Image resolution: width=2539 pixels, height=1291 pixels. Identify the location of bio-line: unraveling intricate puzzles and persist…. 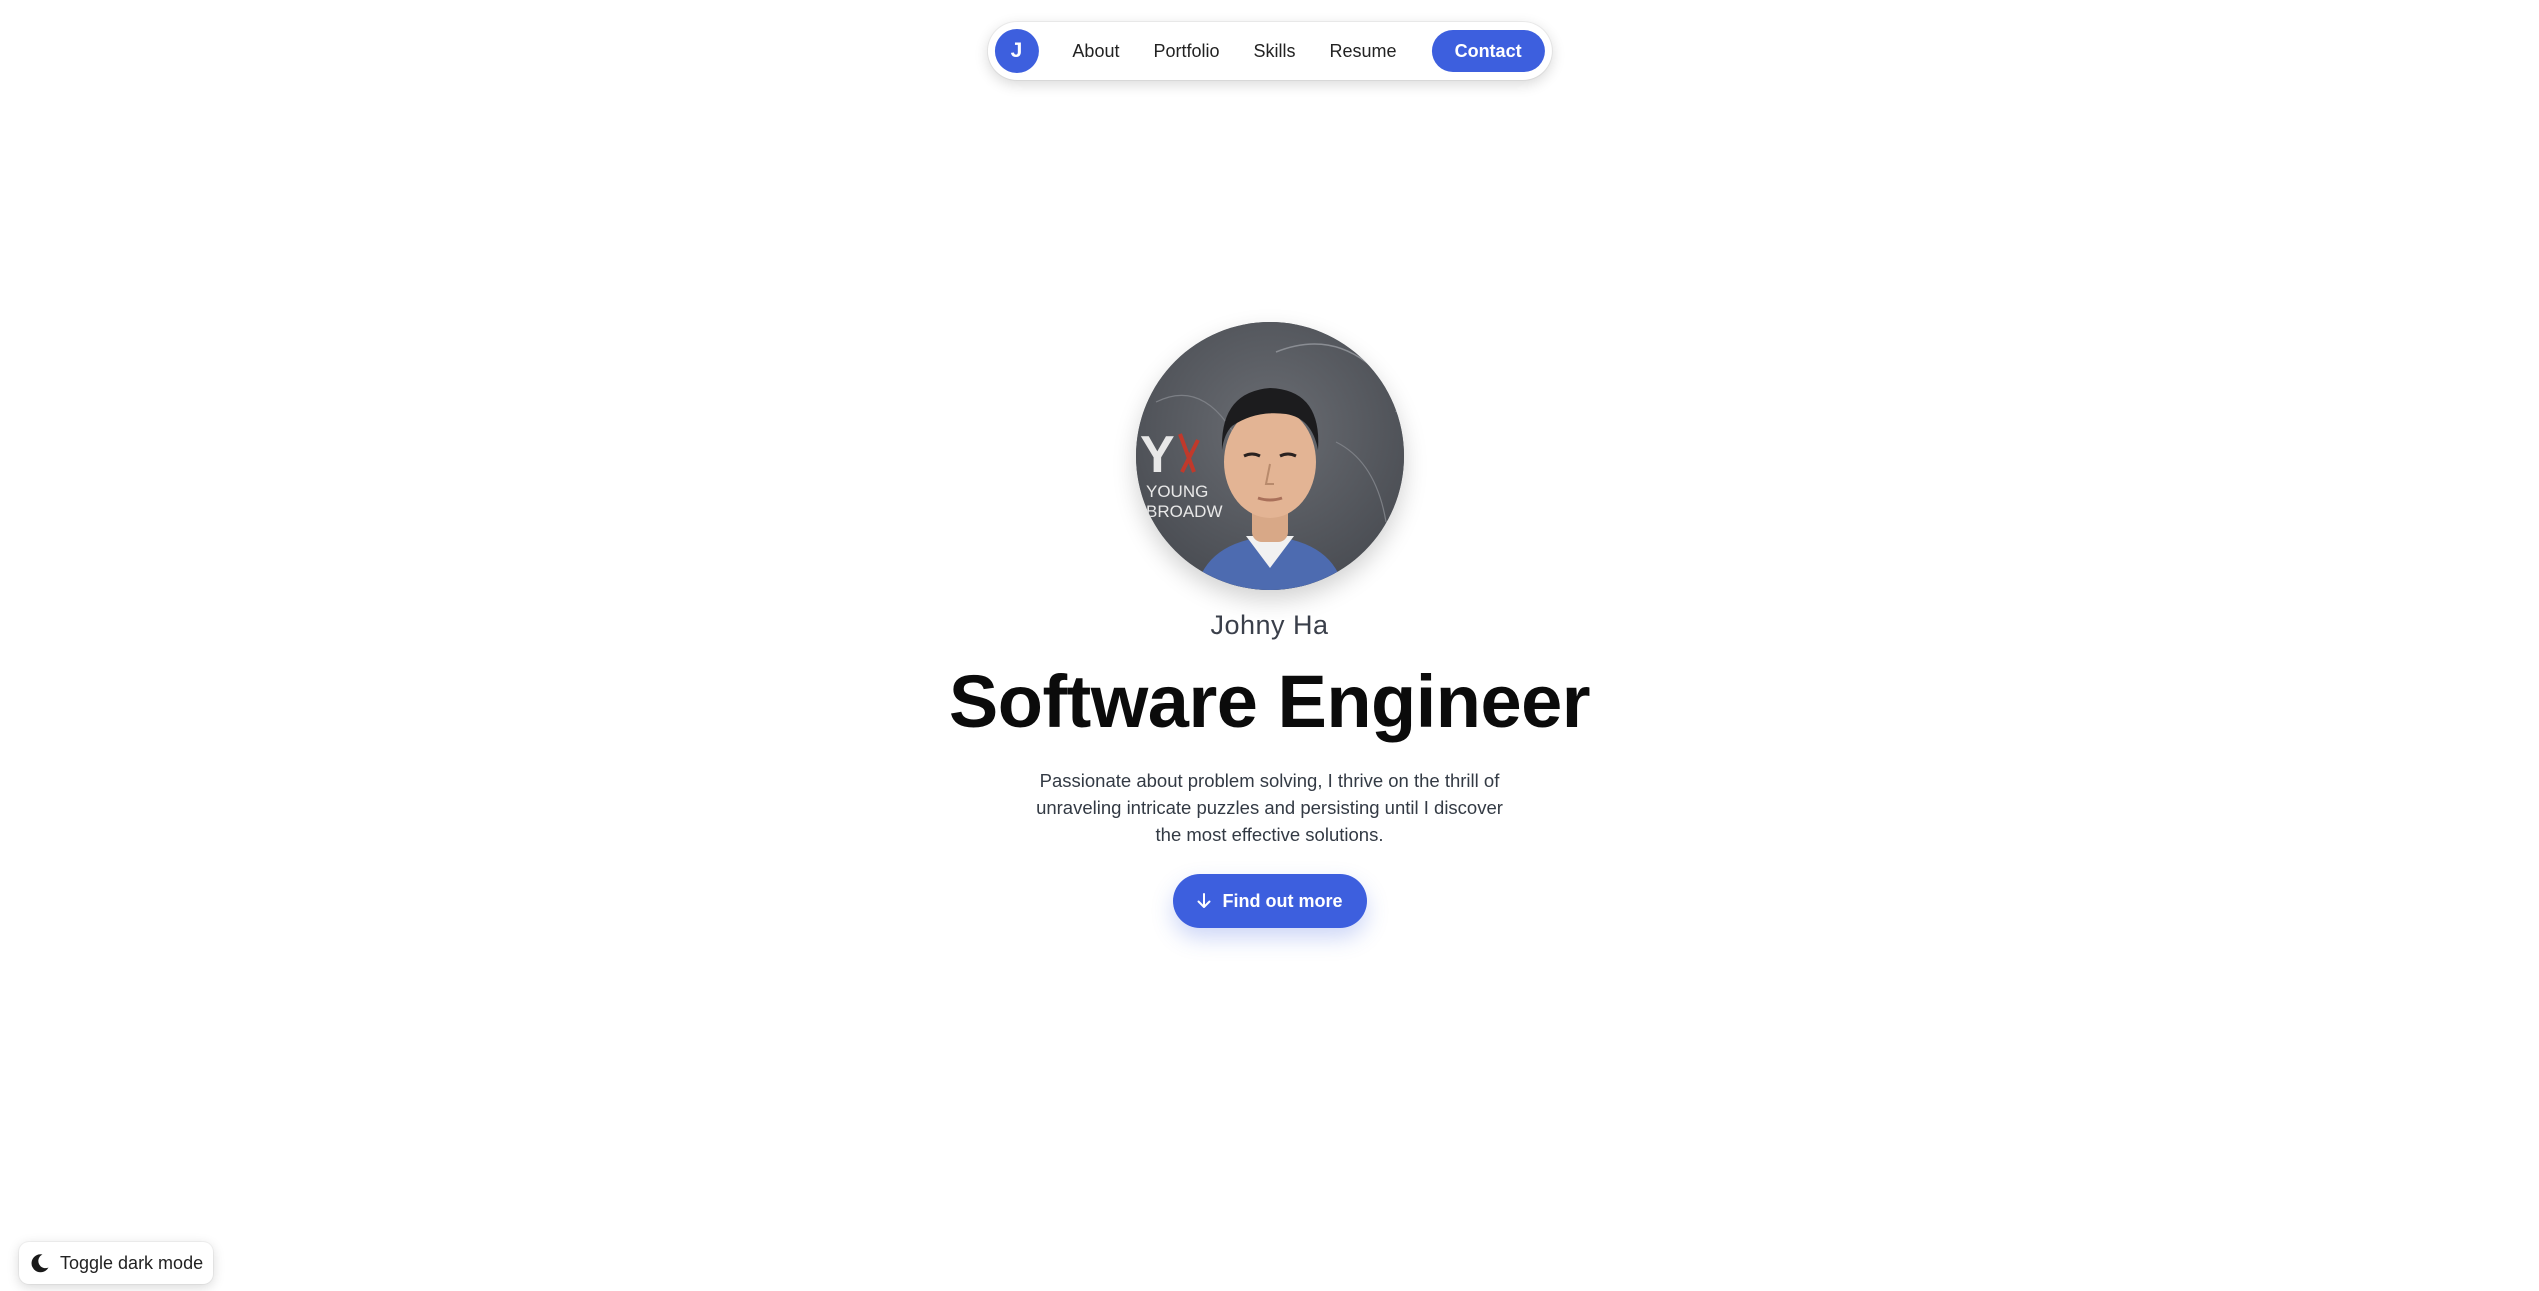
(1269, 807).